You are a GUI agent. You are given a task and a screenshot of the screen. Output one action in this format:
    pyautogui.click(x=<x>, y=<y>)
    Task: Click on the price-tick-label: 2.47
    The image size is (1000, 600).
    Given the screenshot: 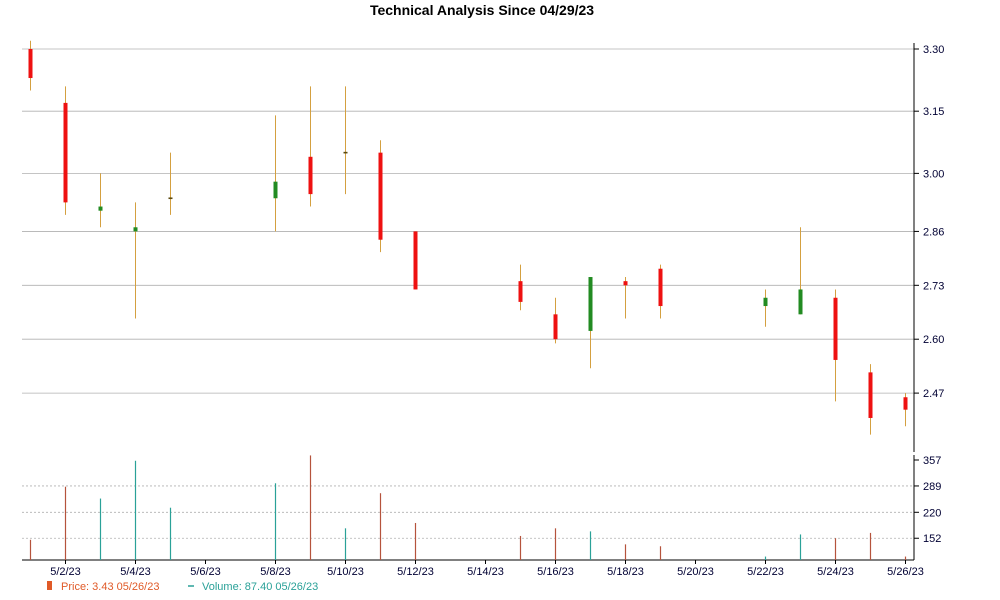 What is the action you would take?
    pyautogui.click(x=933, y=394)
    